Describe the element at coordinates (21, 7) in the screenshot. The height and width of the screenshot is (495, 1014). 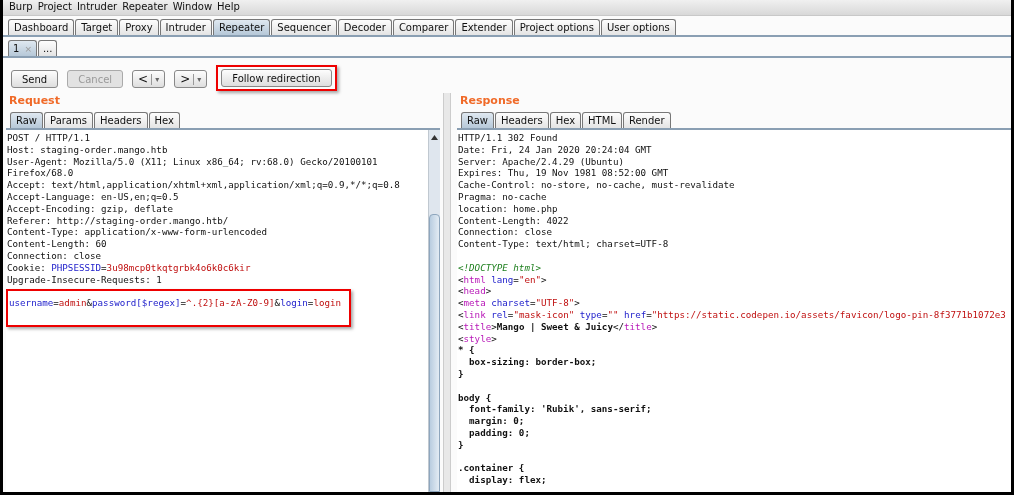
I see `menu-item: Burp` at that location.